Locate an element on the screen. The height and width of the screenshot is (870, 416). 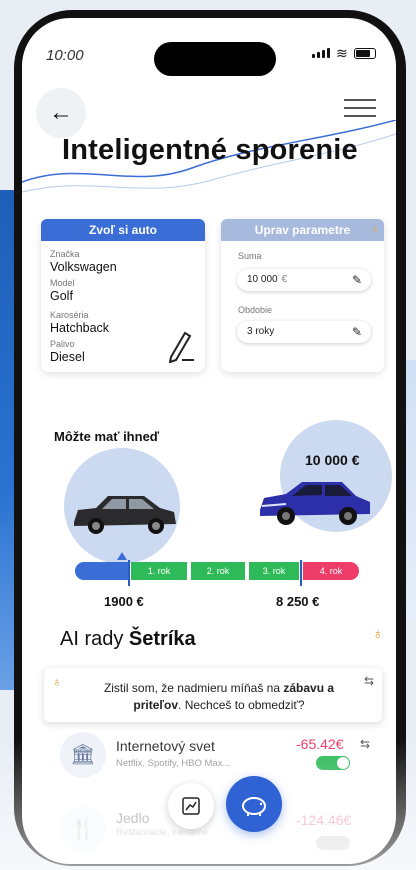
progress-segment-3: 3. rok is located at coordinates (274, 571).